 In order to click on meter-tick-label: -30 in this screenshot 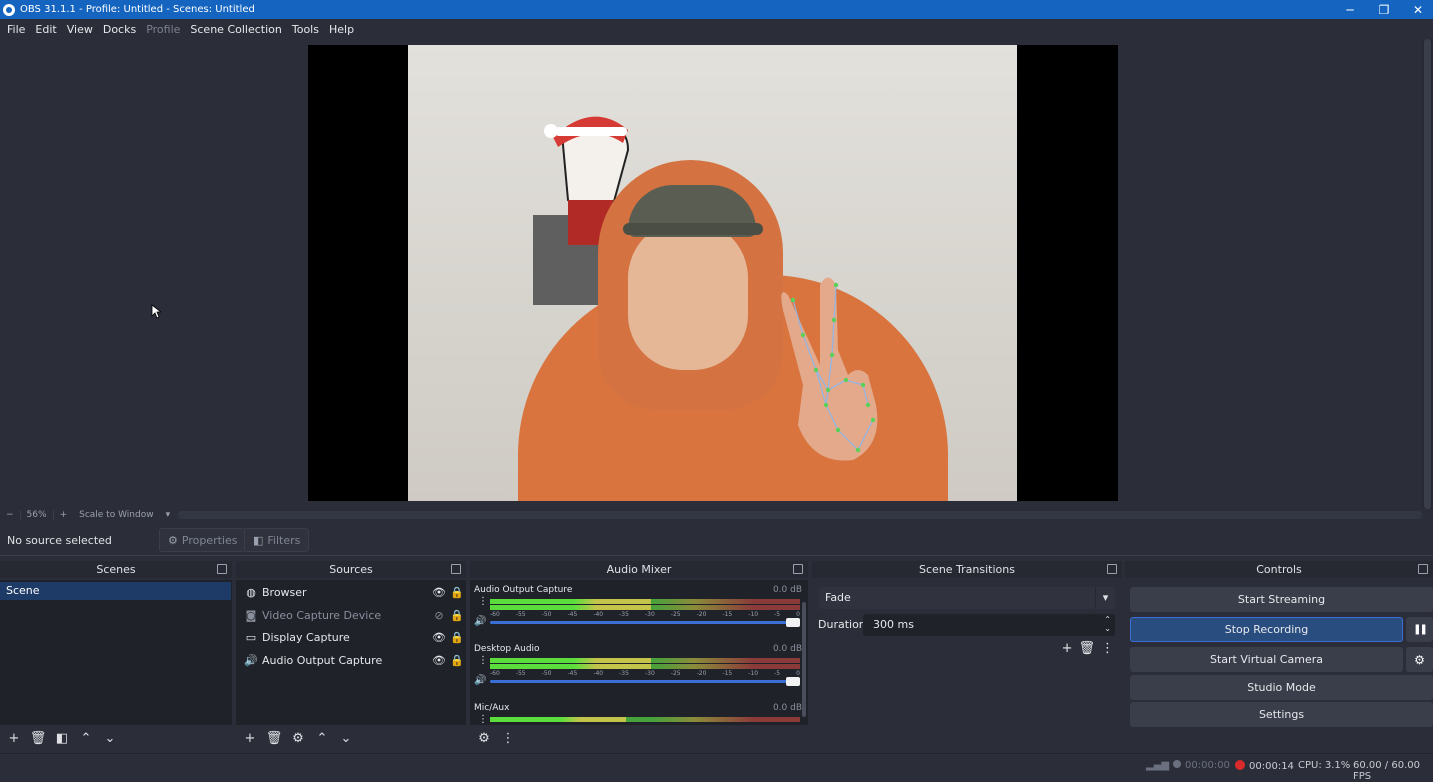, I will do `click(649, 673)`.